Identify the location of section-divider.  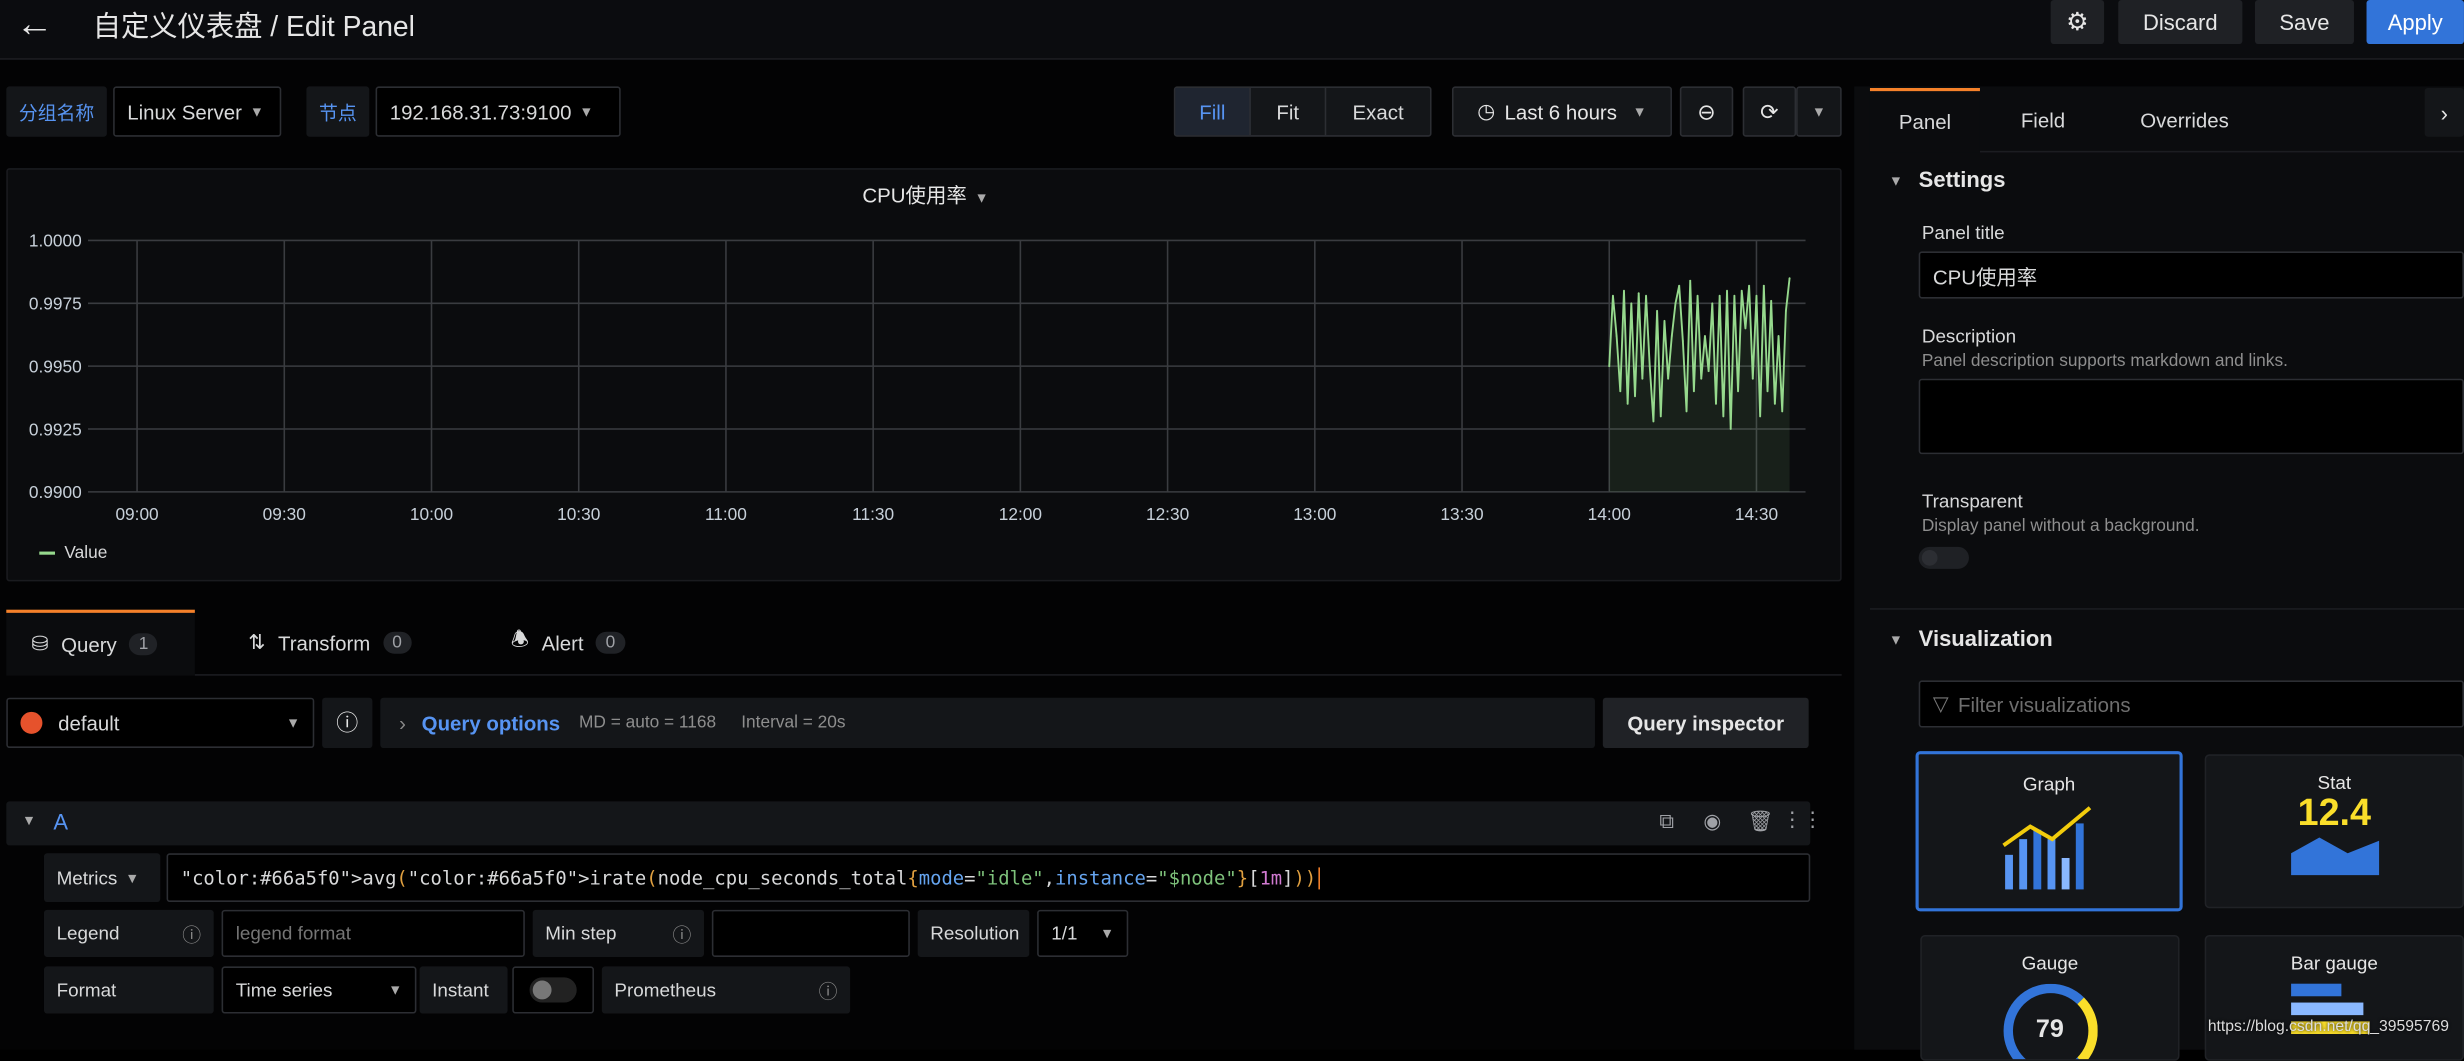
(2166, 609).